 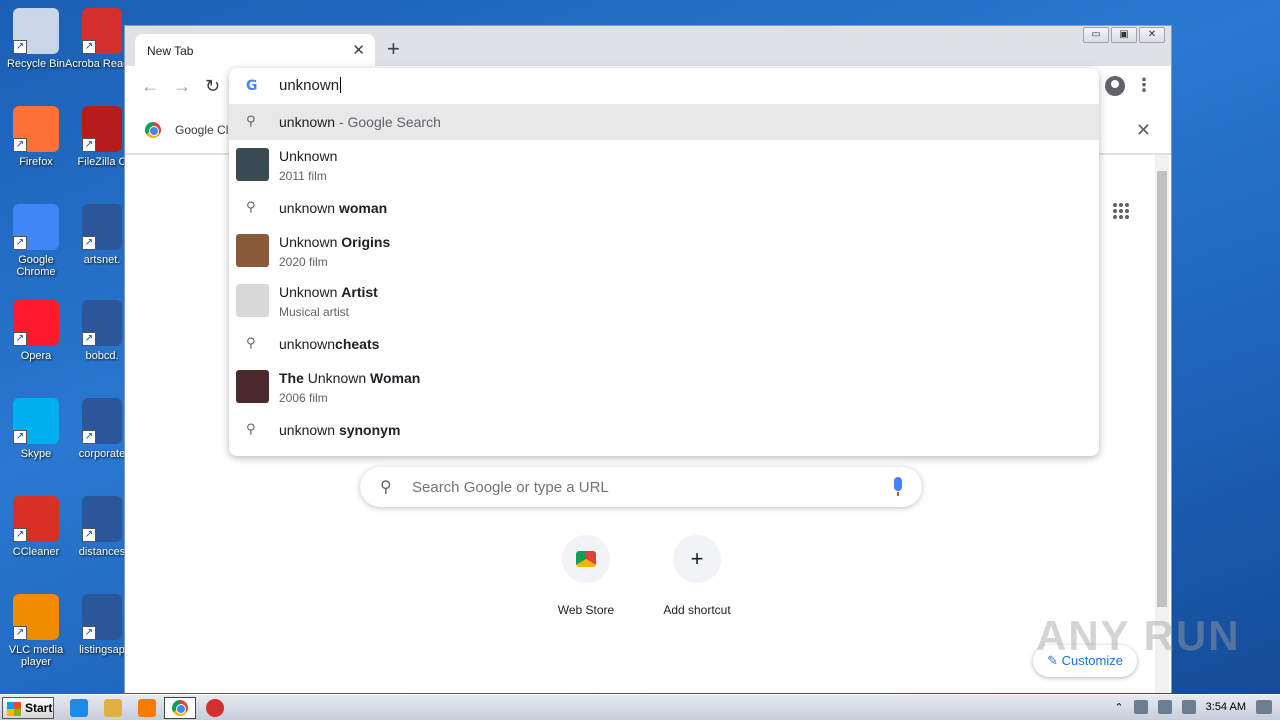 I want to click on explorer-icon, so click(x=113, y=708).